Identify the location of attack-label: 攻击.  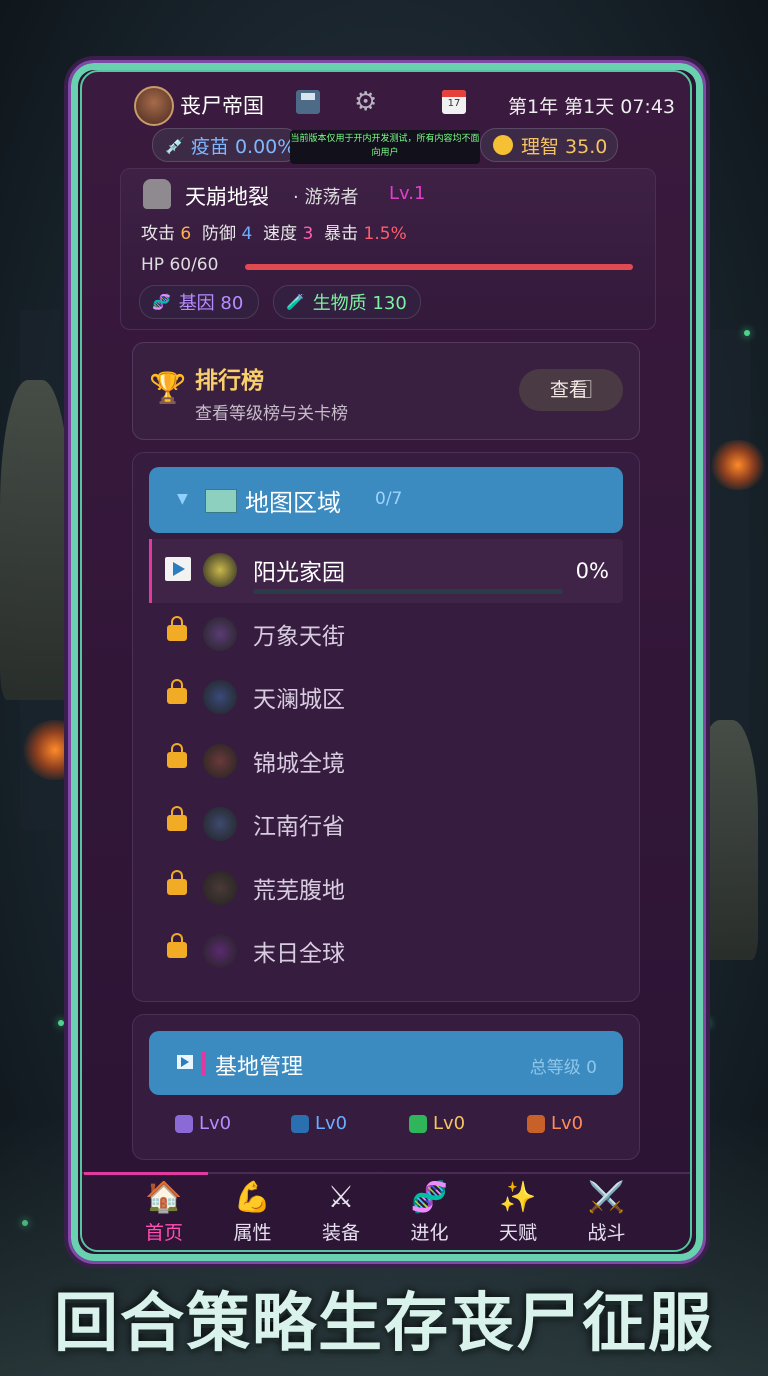
(158, 234).